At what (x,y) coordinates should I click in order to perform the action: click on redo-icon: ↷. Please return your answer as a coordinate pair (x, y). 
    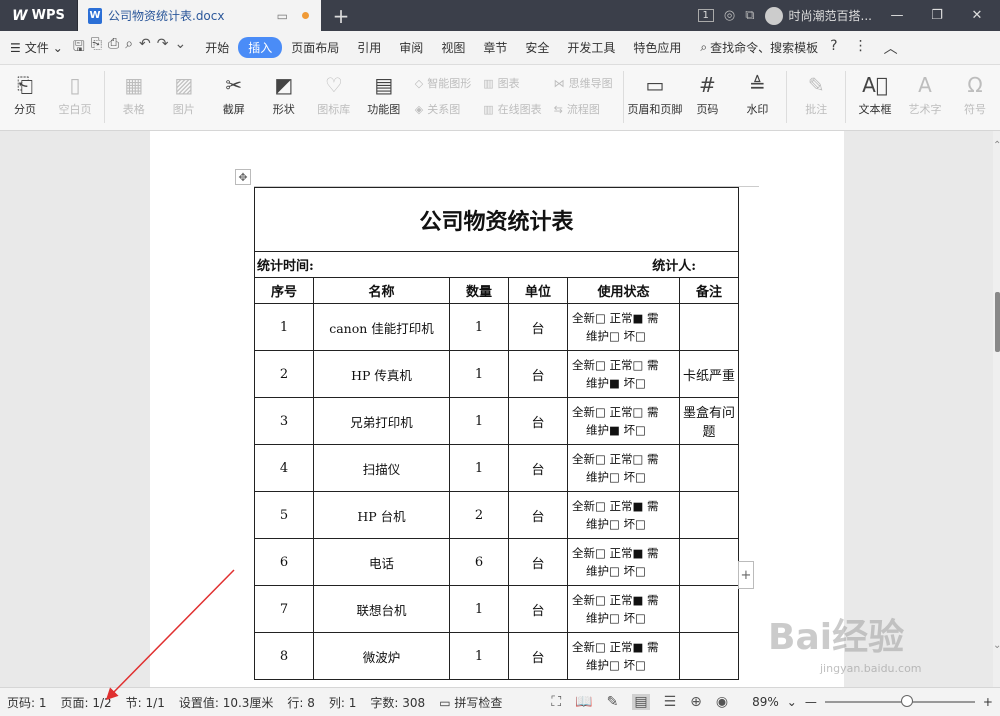
    Looking at the image, I should click on (163, 48).